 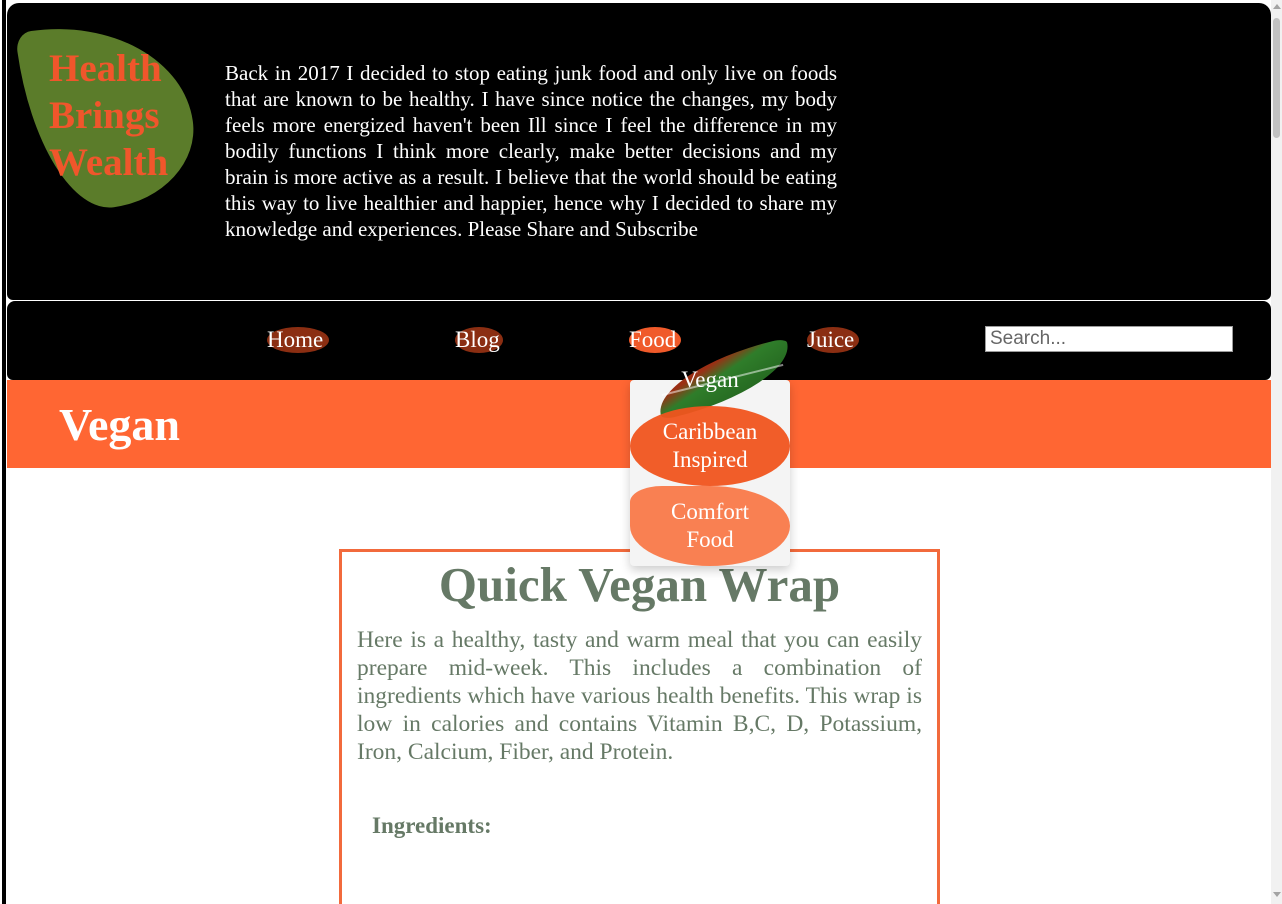 I want to click on logo-line-3: Wealth, so click(x=109, y=162).